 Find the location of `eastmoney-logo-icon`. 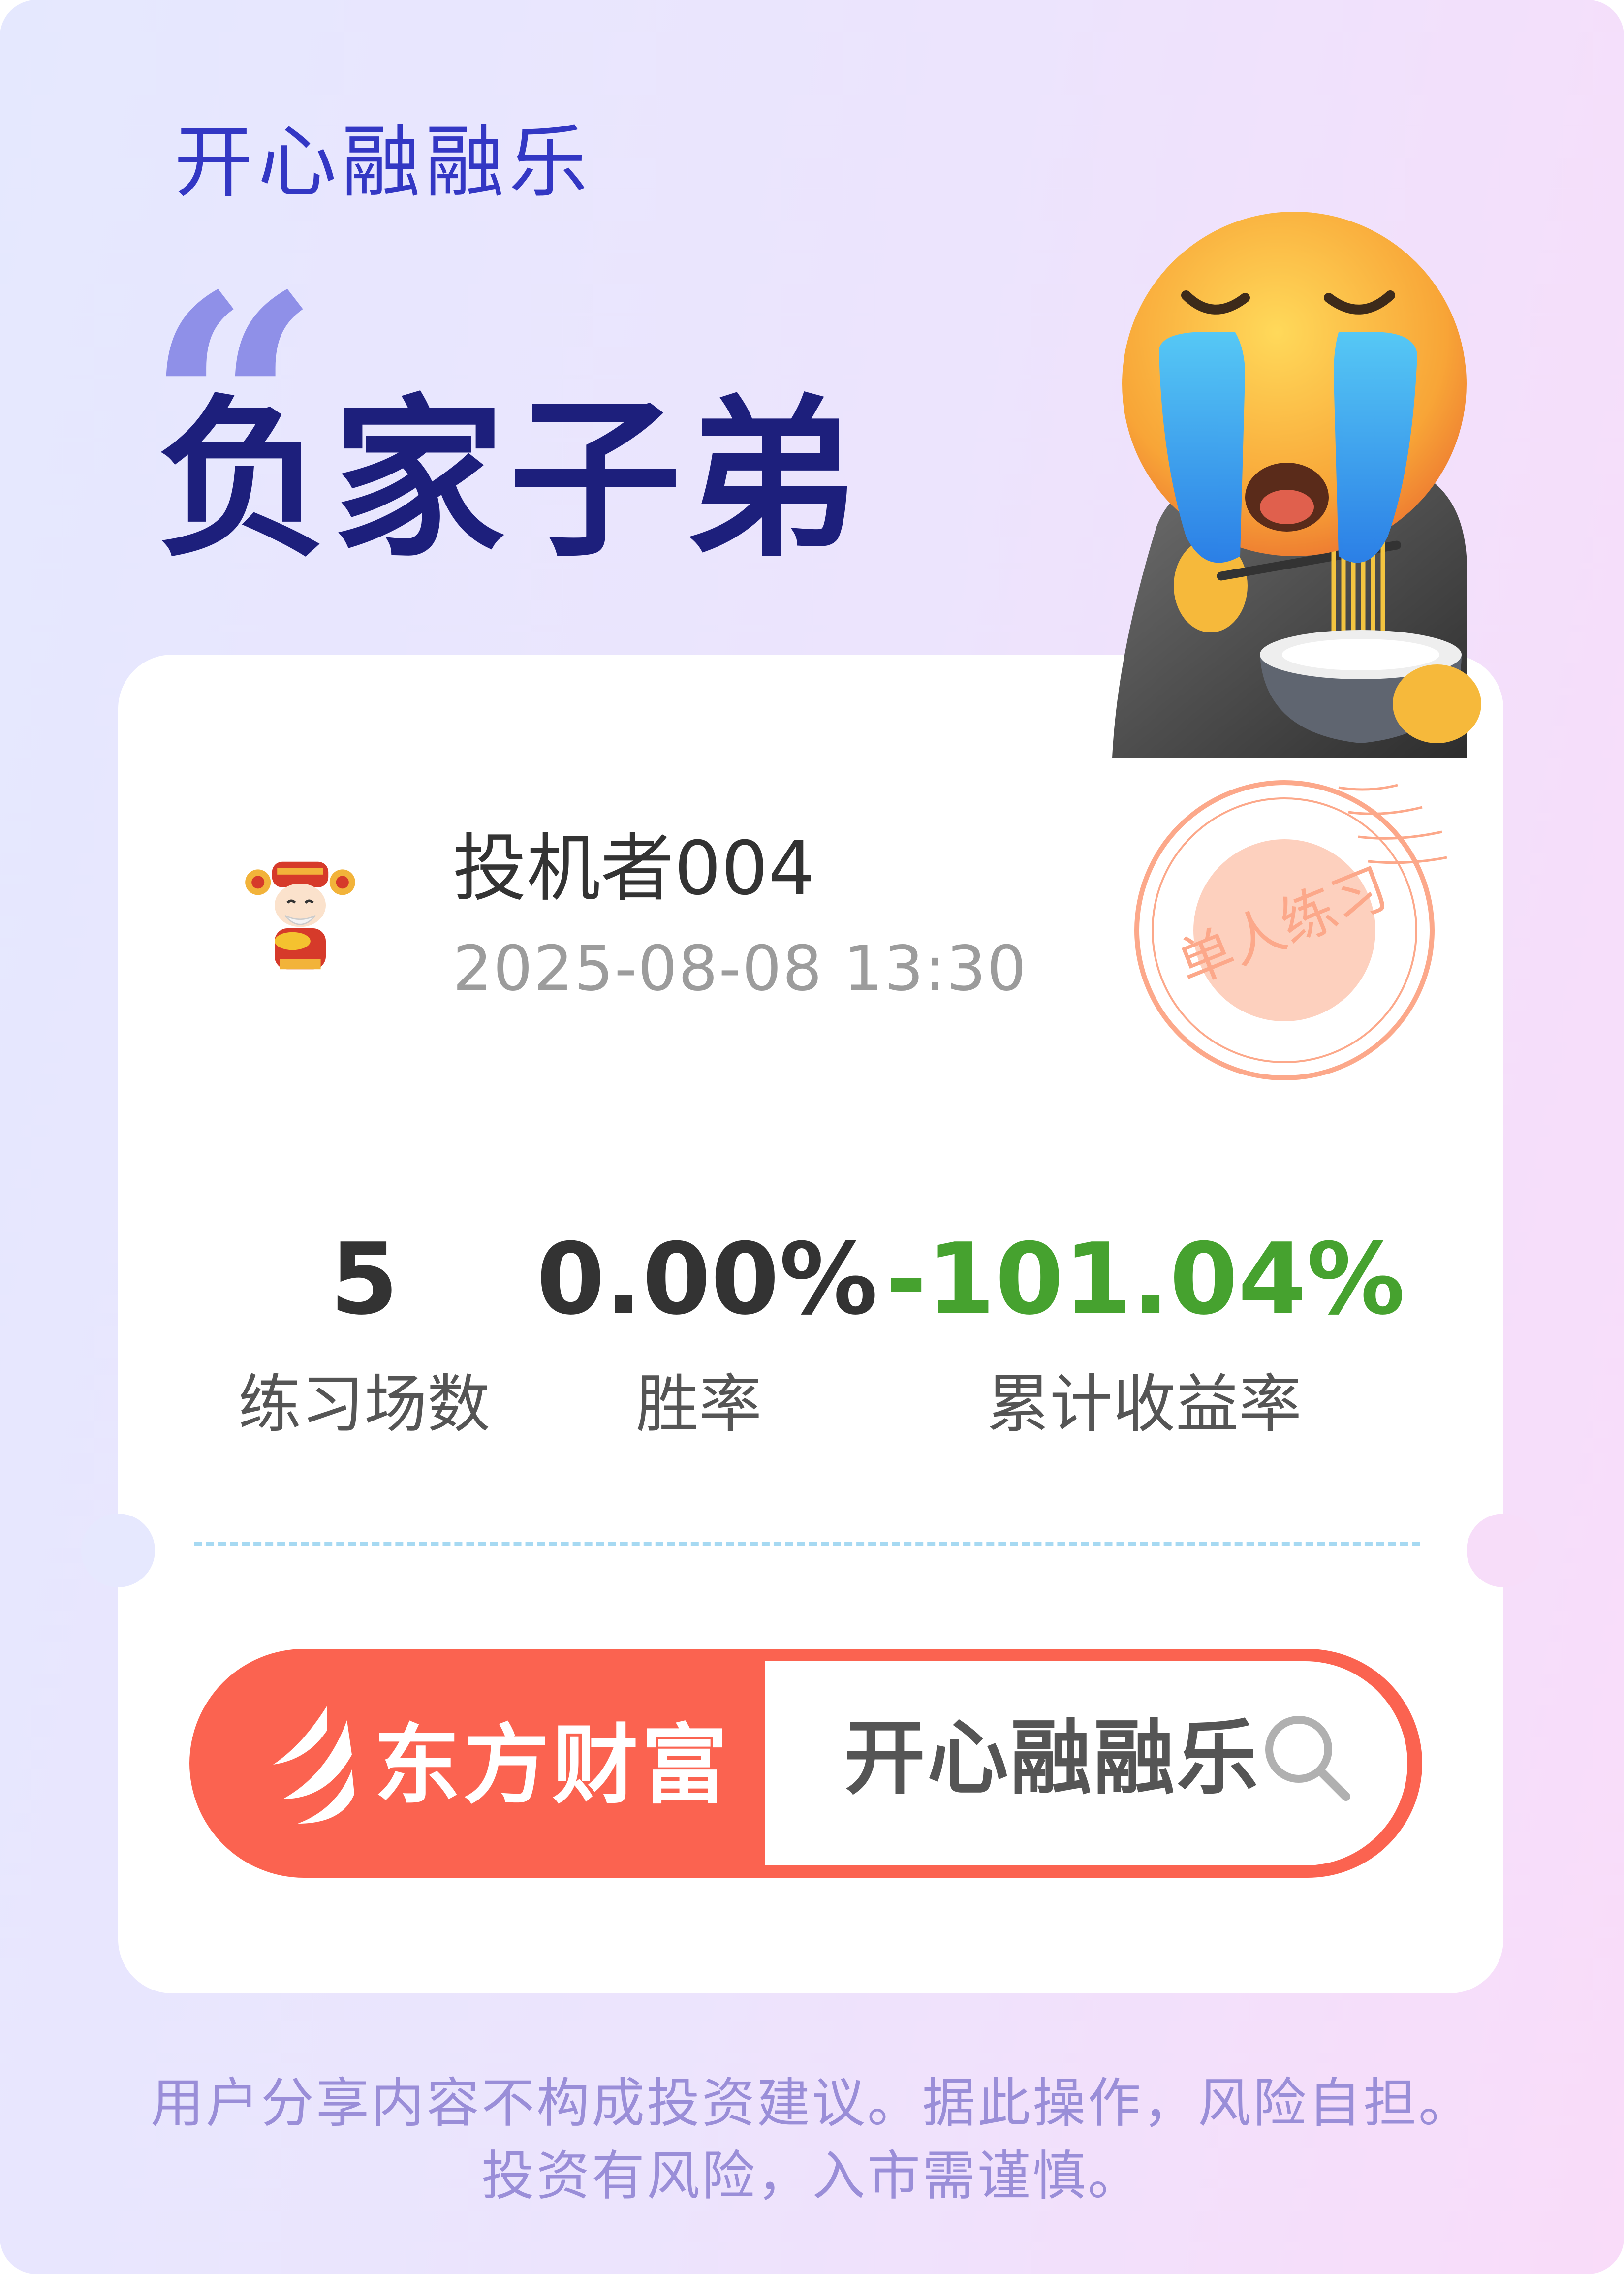

eastmoney-logo-icon is located at coordinates (313, 1765).